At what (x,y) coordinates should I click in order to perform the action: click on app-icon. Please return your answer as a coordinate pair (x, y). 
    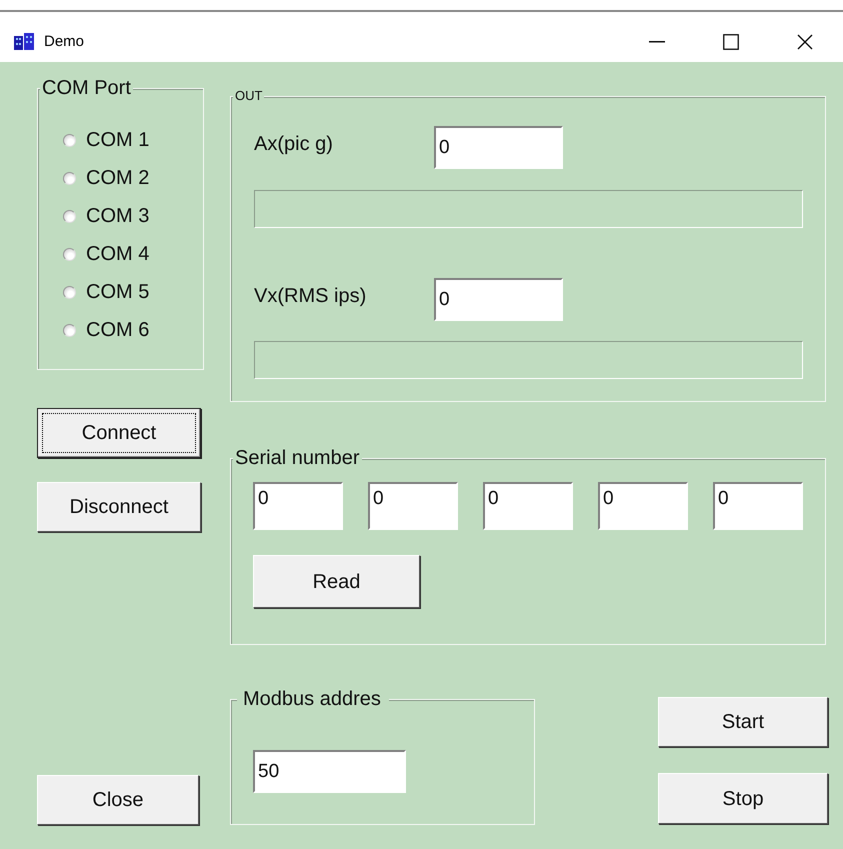
    Looking at the image, I should click on (24, 42).